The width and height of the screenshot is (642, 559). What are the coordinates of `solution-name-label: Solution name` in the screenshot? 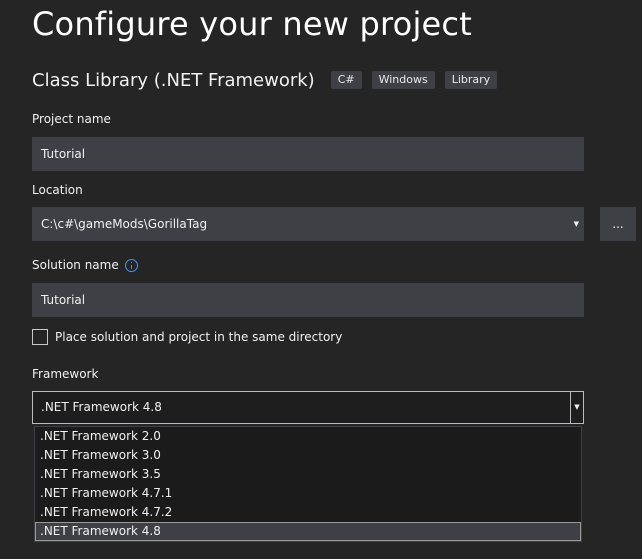 It's located at (75, 265).